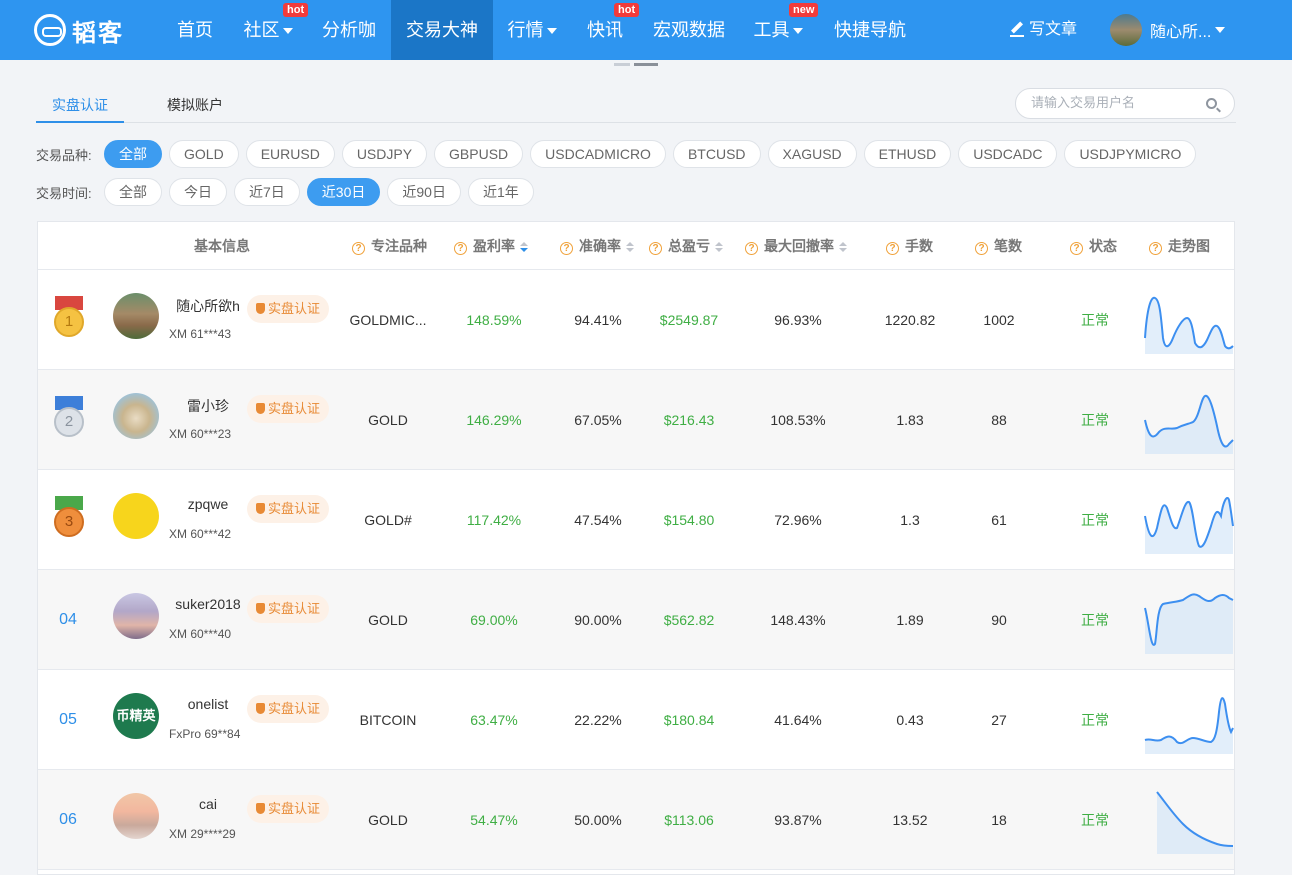 This screenshot has width=1292, height=875. Describe the element at coordinates (204, 154) in the screenshot. I see `symbol-chip: GOLD` at that location.